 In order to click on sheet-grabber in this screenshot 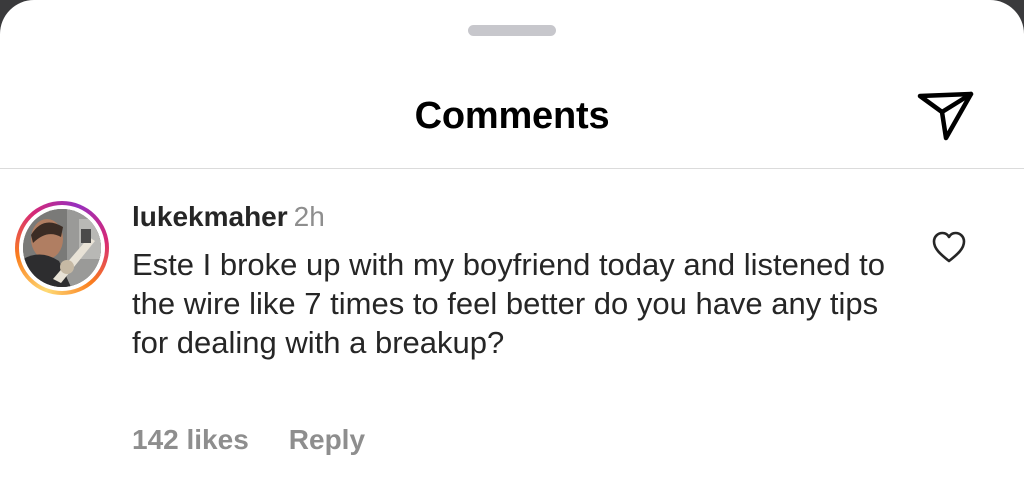, I will do `click(512, 30)`.